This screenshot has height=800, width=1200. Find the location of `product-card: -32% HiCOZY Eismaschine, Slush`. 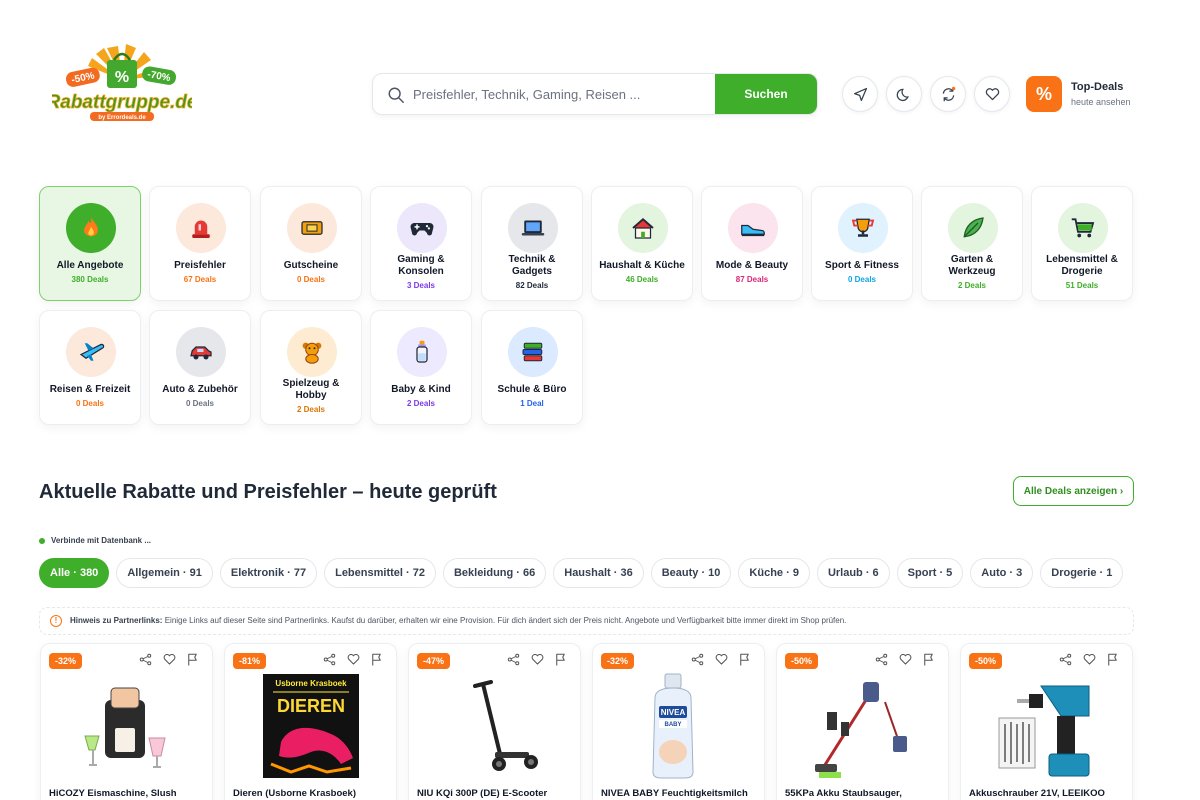

product-card: -32% HiCOZY Eismaschine, Slush is located at coordinates (126, 721).